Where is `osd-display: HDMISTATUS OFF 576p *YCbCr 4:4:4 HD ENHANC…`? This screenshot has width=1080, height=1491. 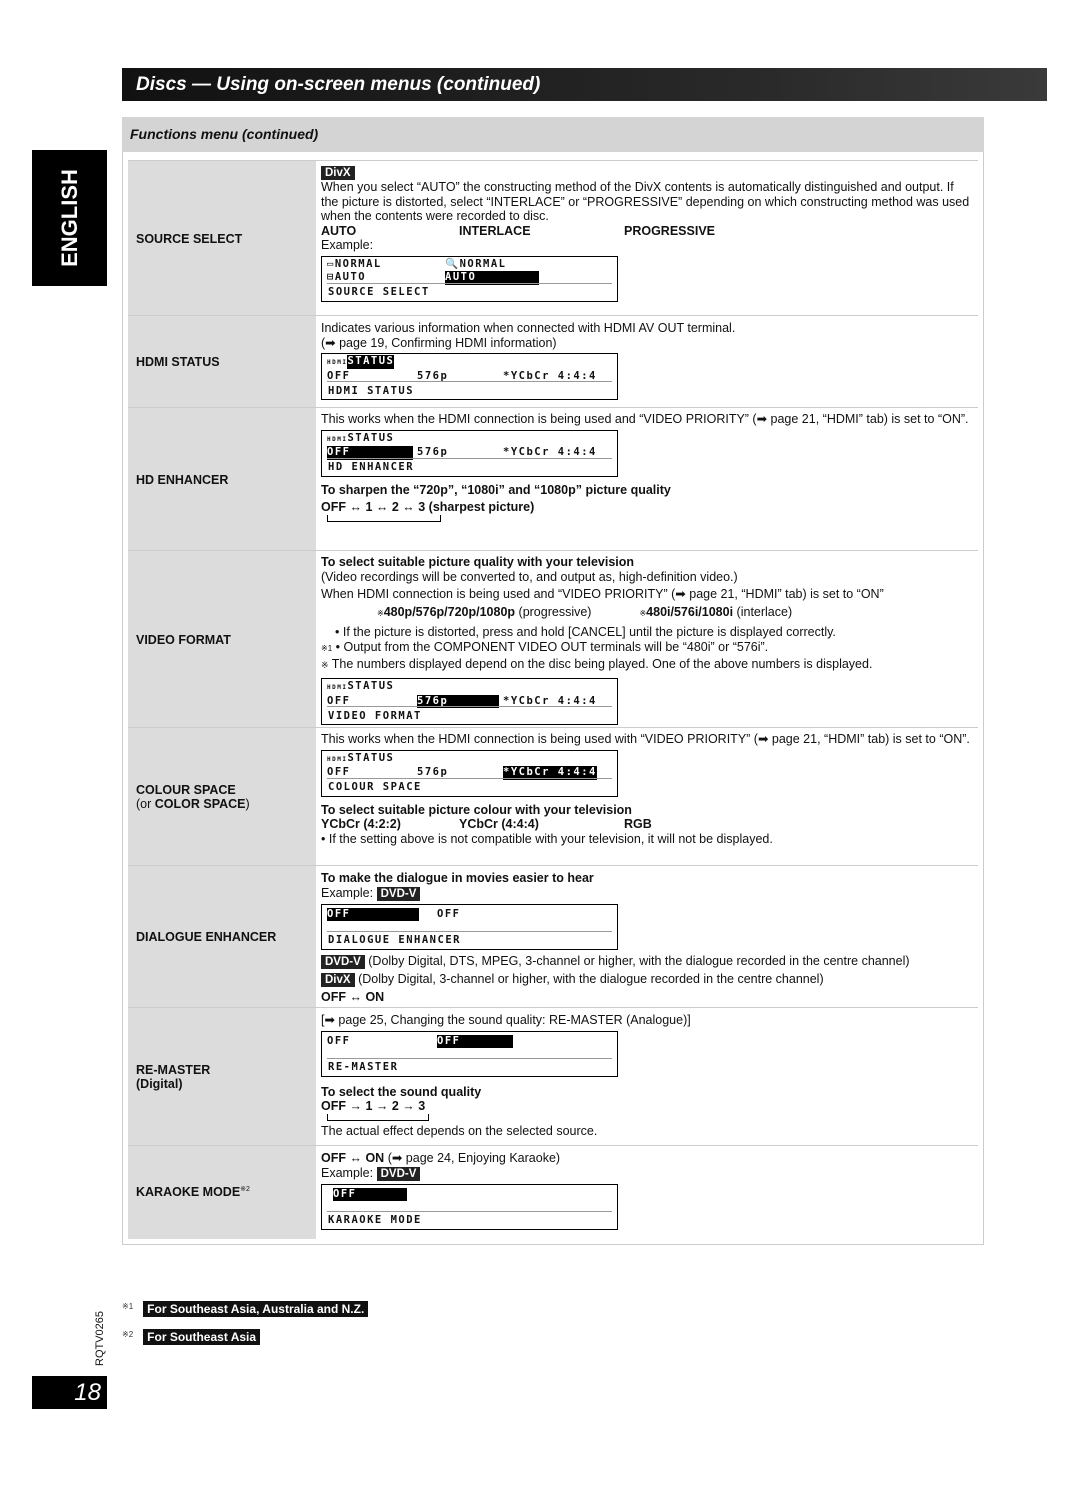
osd-display: HDMISTATUS OFF 576p *YCbCr 4:4:4 HD ENHANC… is located at coordinates (469, 453).